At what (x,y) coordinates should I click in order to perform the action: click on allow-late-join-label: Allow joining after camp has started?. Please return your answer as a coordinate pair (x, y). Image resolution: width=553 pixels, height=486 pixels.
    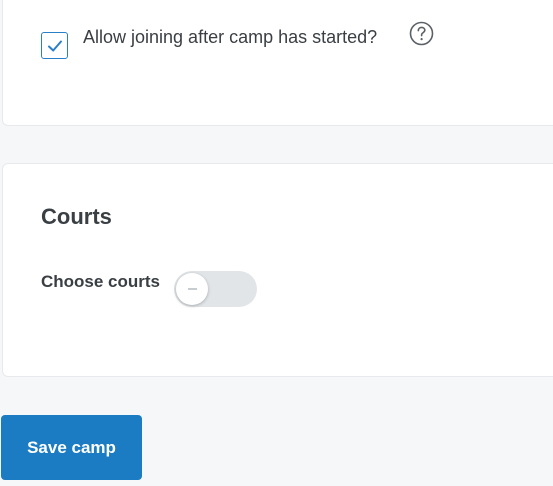
    Looking at the image, I should click on (230, 37).